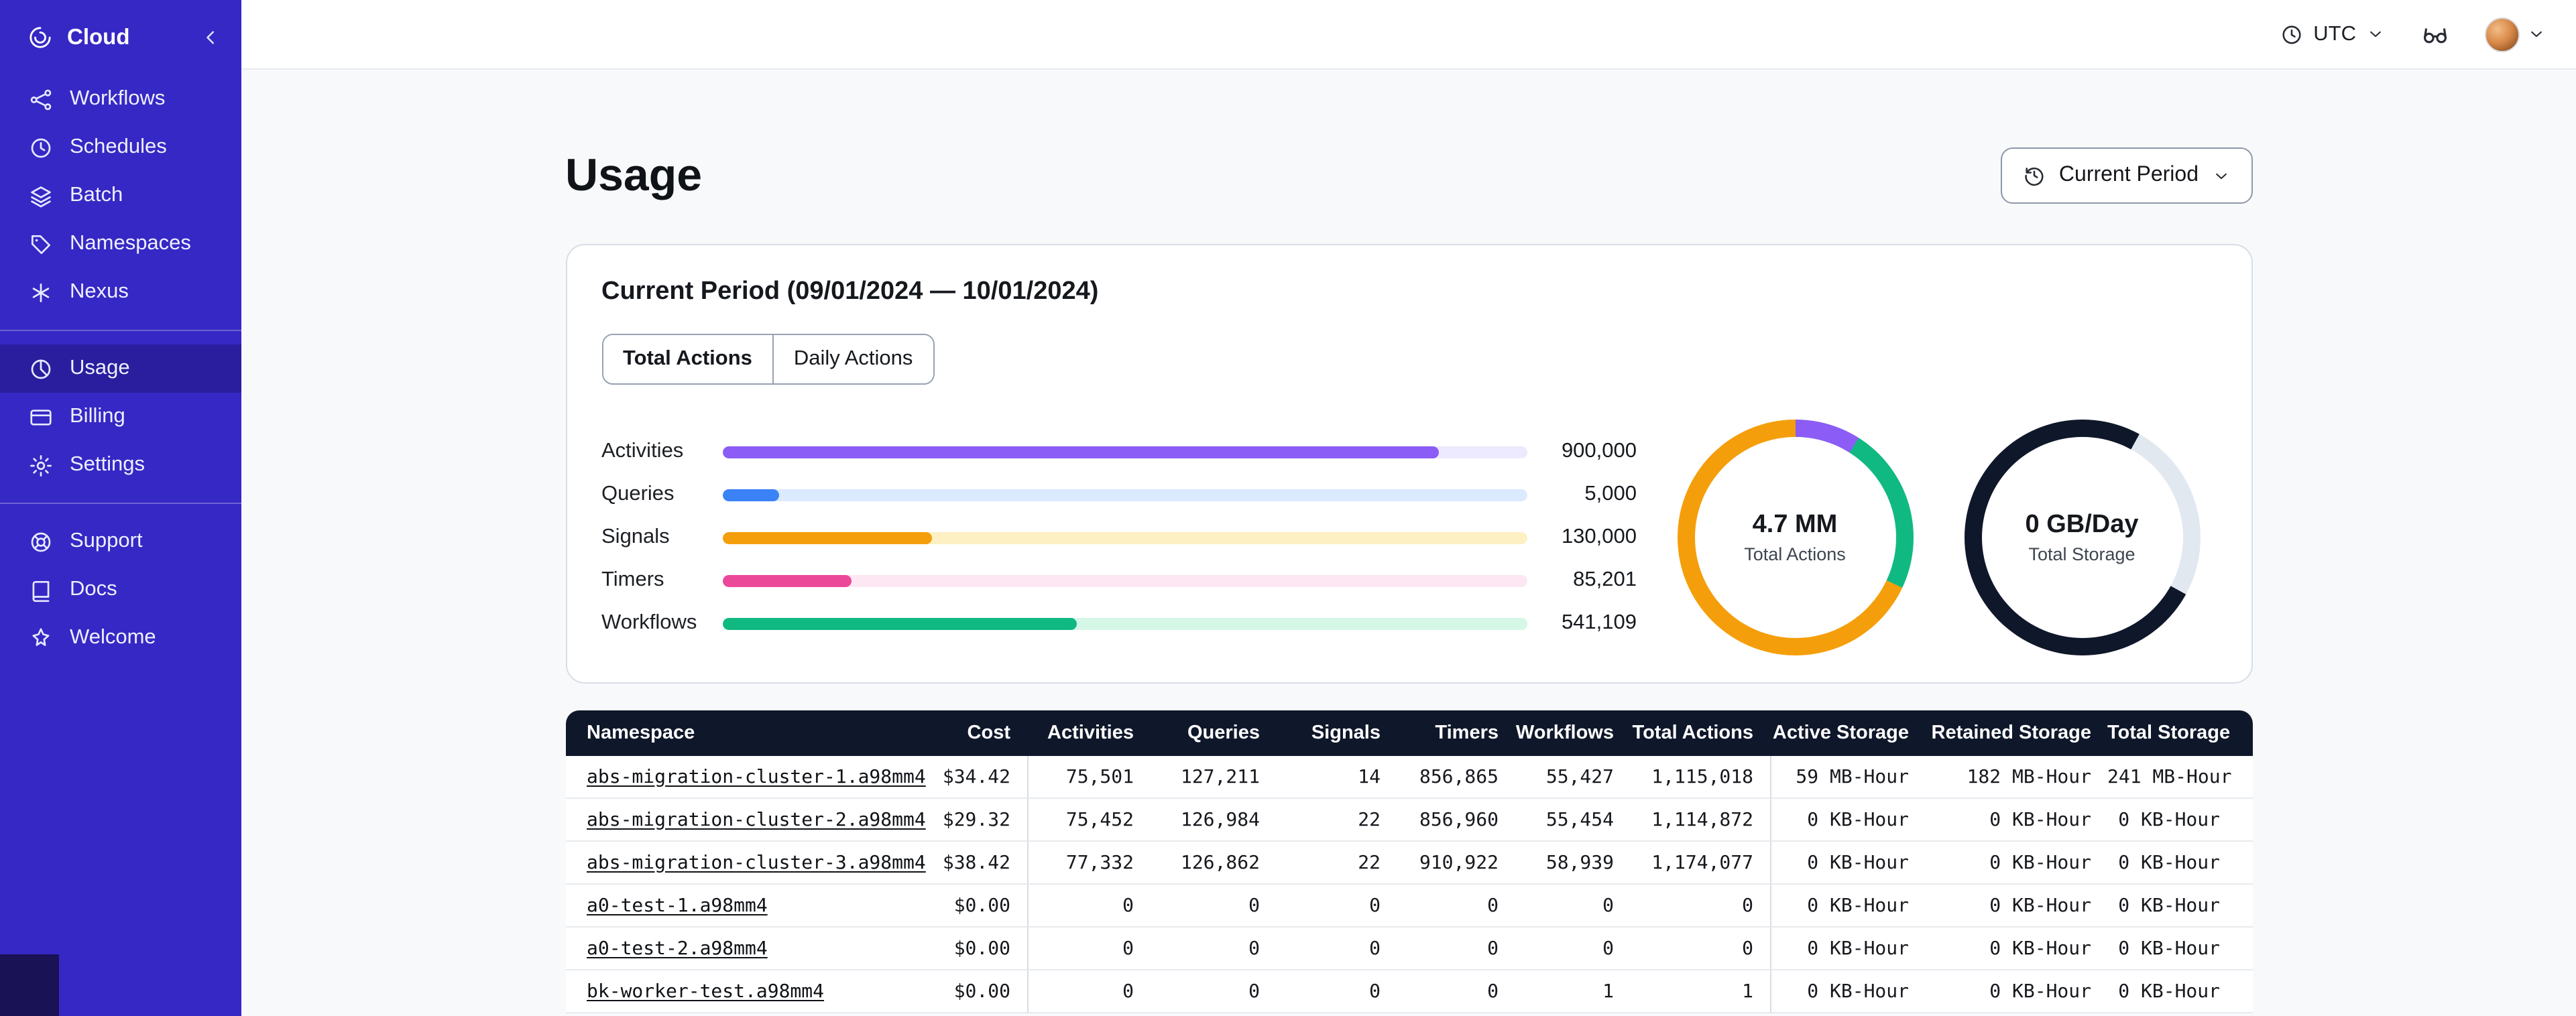  I want to click on namespaces-icon, so click(41, 244).